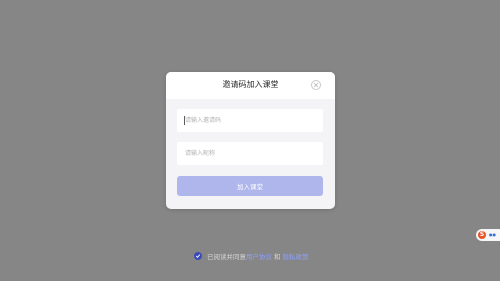  What do you see at coordinates (488, 235) in the screenshot?
I see `input-method-widget: S ●●` at bounding box center [488, 235].